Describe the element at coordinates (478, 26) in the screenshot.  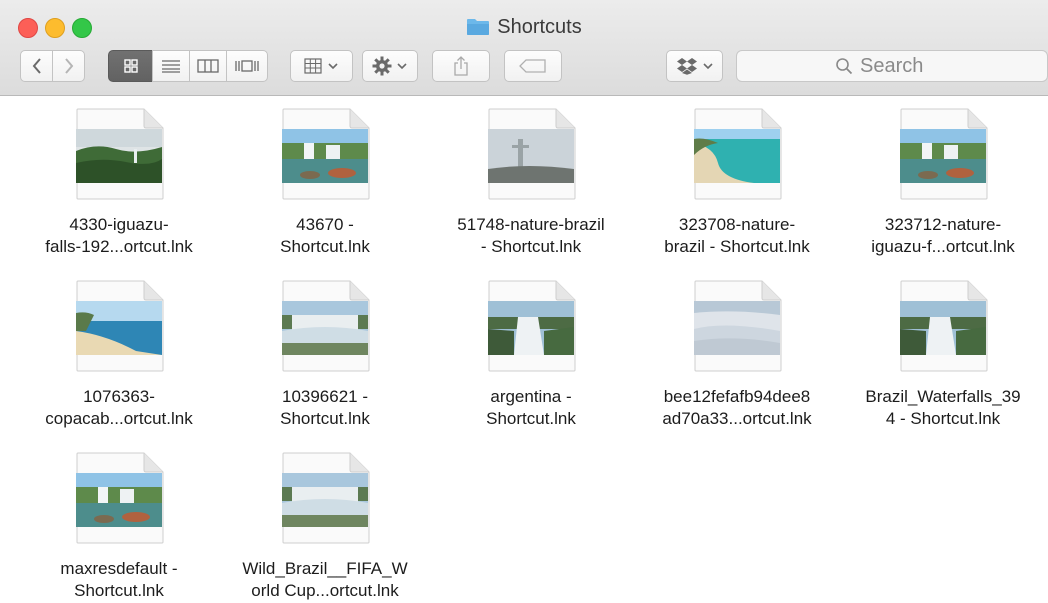
I see `folder-icon` at that location.